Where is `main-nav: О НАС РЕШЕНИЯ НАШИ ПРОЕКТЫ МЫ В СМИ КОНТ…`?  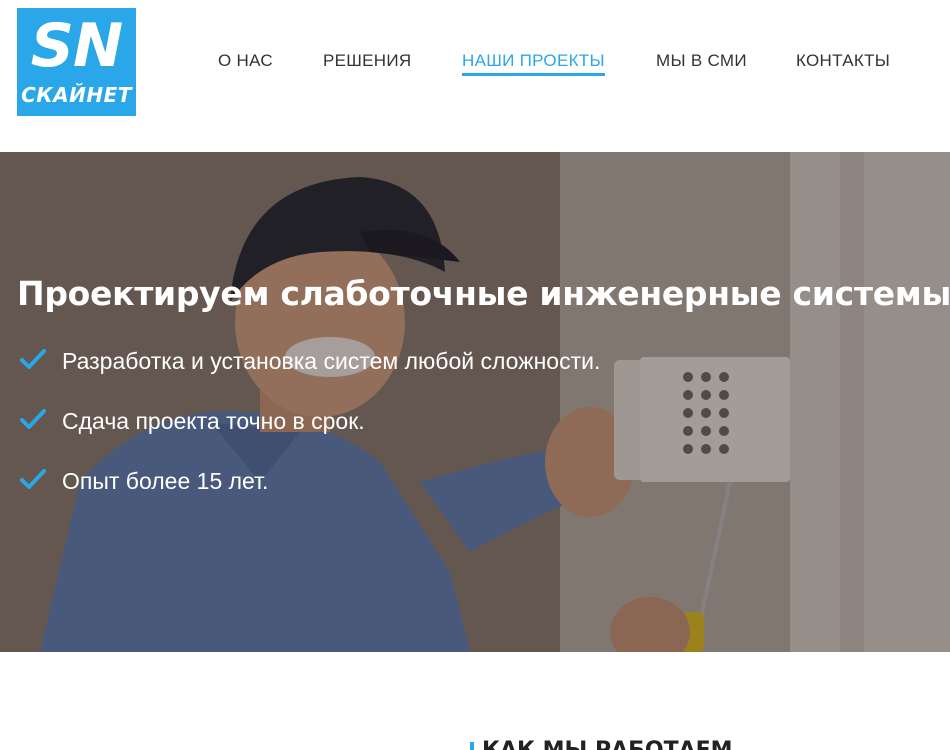
main-nav: О НАС РЕШЕНИЯ НАШИ ПРОЕКТЫ МЫ В СМИ КОНТ… is located at coordinates (475, 65).